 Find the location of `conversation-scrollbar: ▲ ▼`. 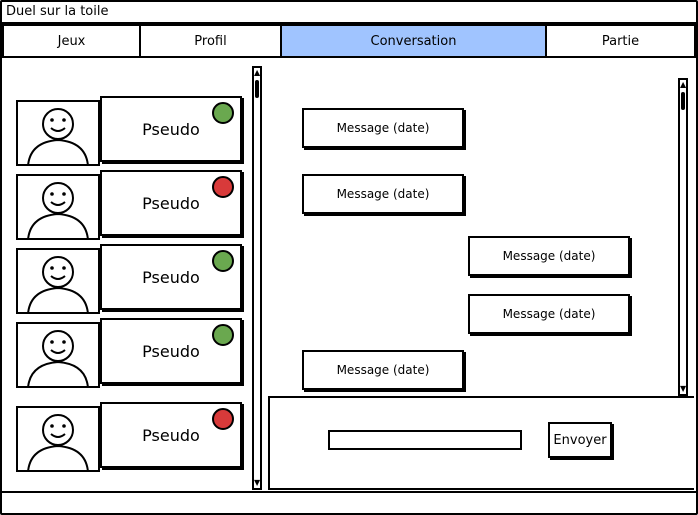

conversation-scrollbar: ▲ ▼ is located at coordinates (683, 237).